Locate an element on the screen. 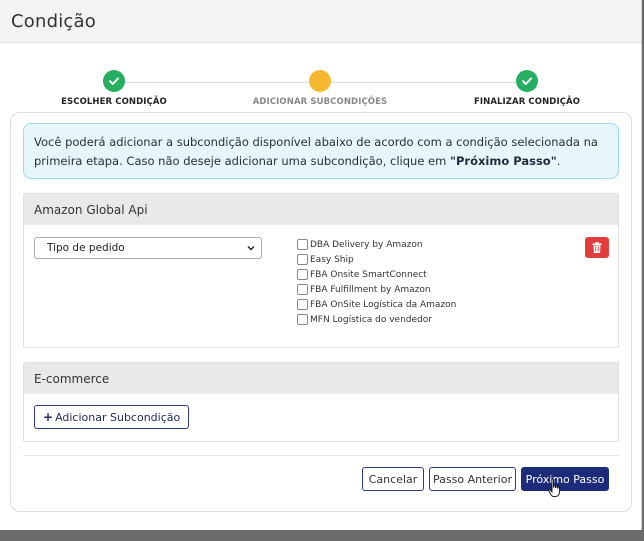 This screenshot has width=644, height=541. option-mfn: MFN Logística do vendedor is located at coordinates (376, 319).